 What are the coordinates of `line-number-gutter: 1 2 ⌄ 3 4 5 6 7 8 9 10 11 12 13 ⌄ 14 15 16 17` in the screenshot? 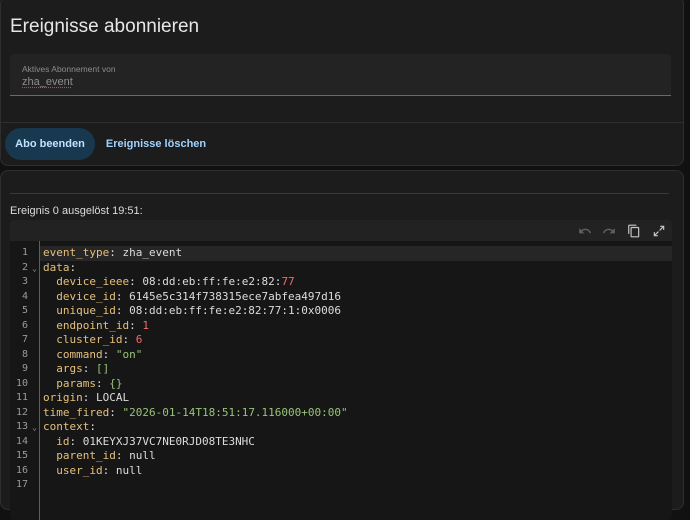 It's located at (25, 380).